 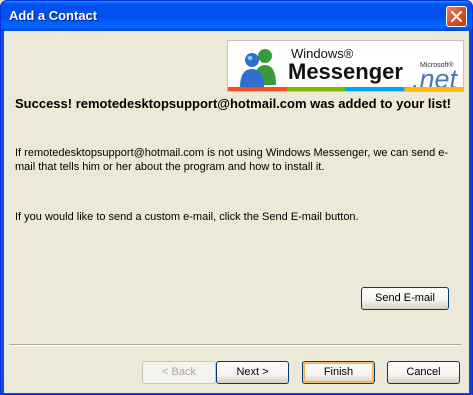 What do you see at coordinates (235, 345) in the screenshot?
I see `footer-separator` at bounding box center [235, 345].